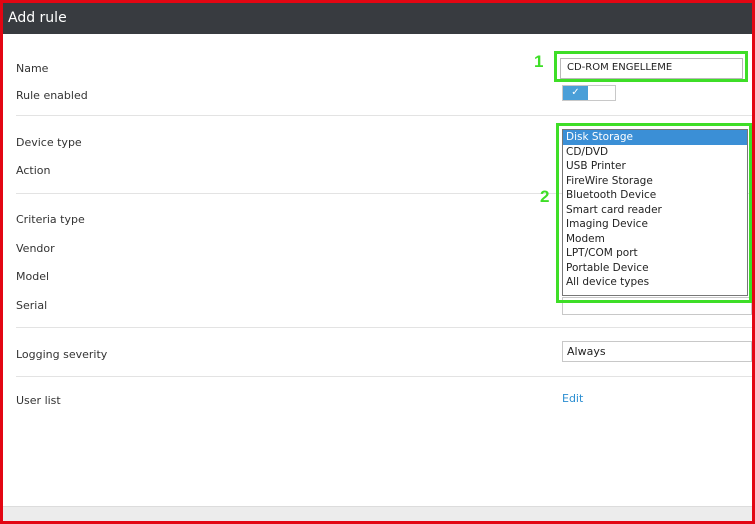 The height and width of the screenshot is (524, 755). I want to click on action-label: Action, so click(33, 170).